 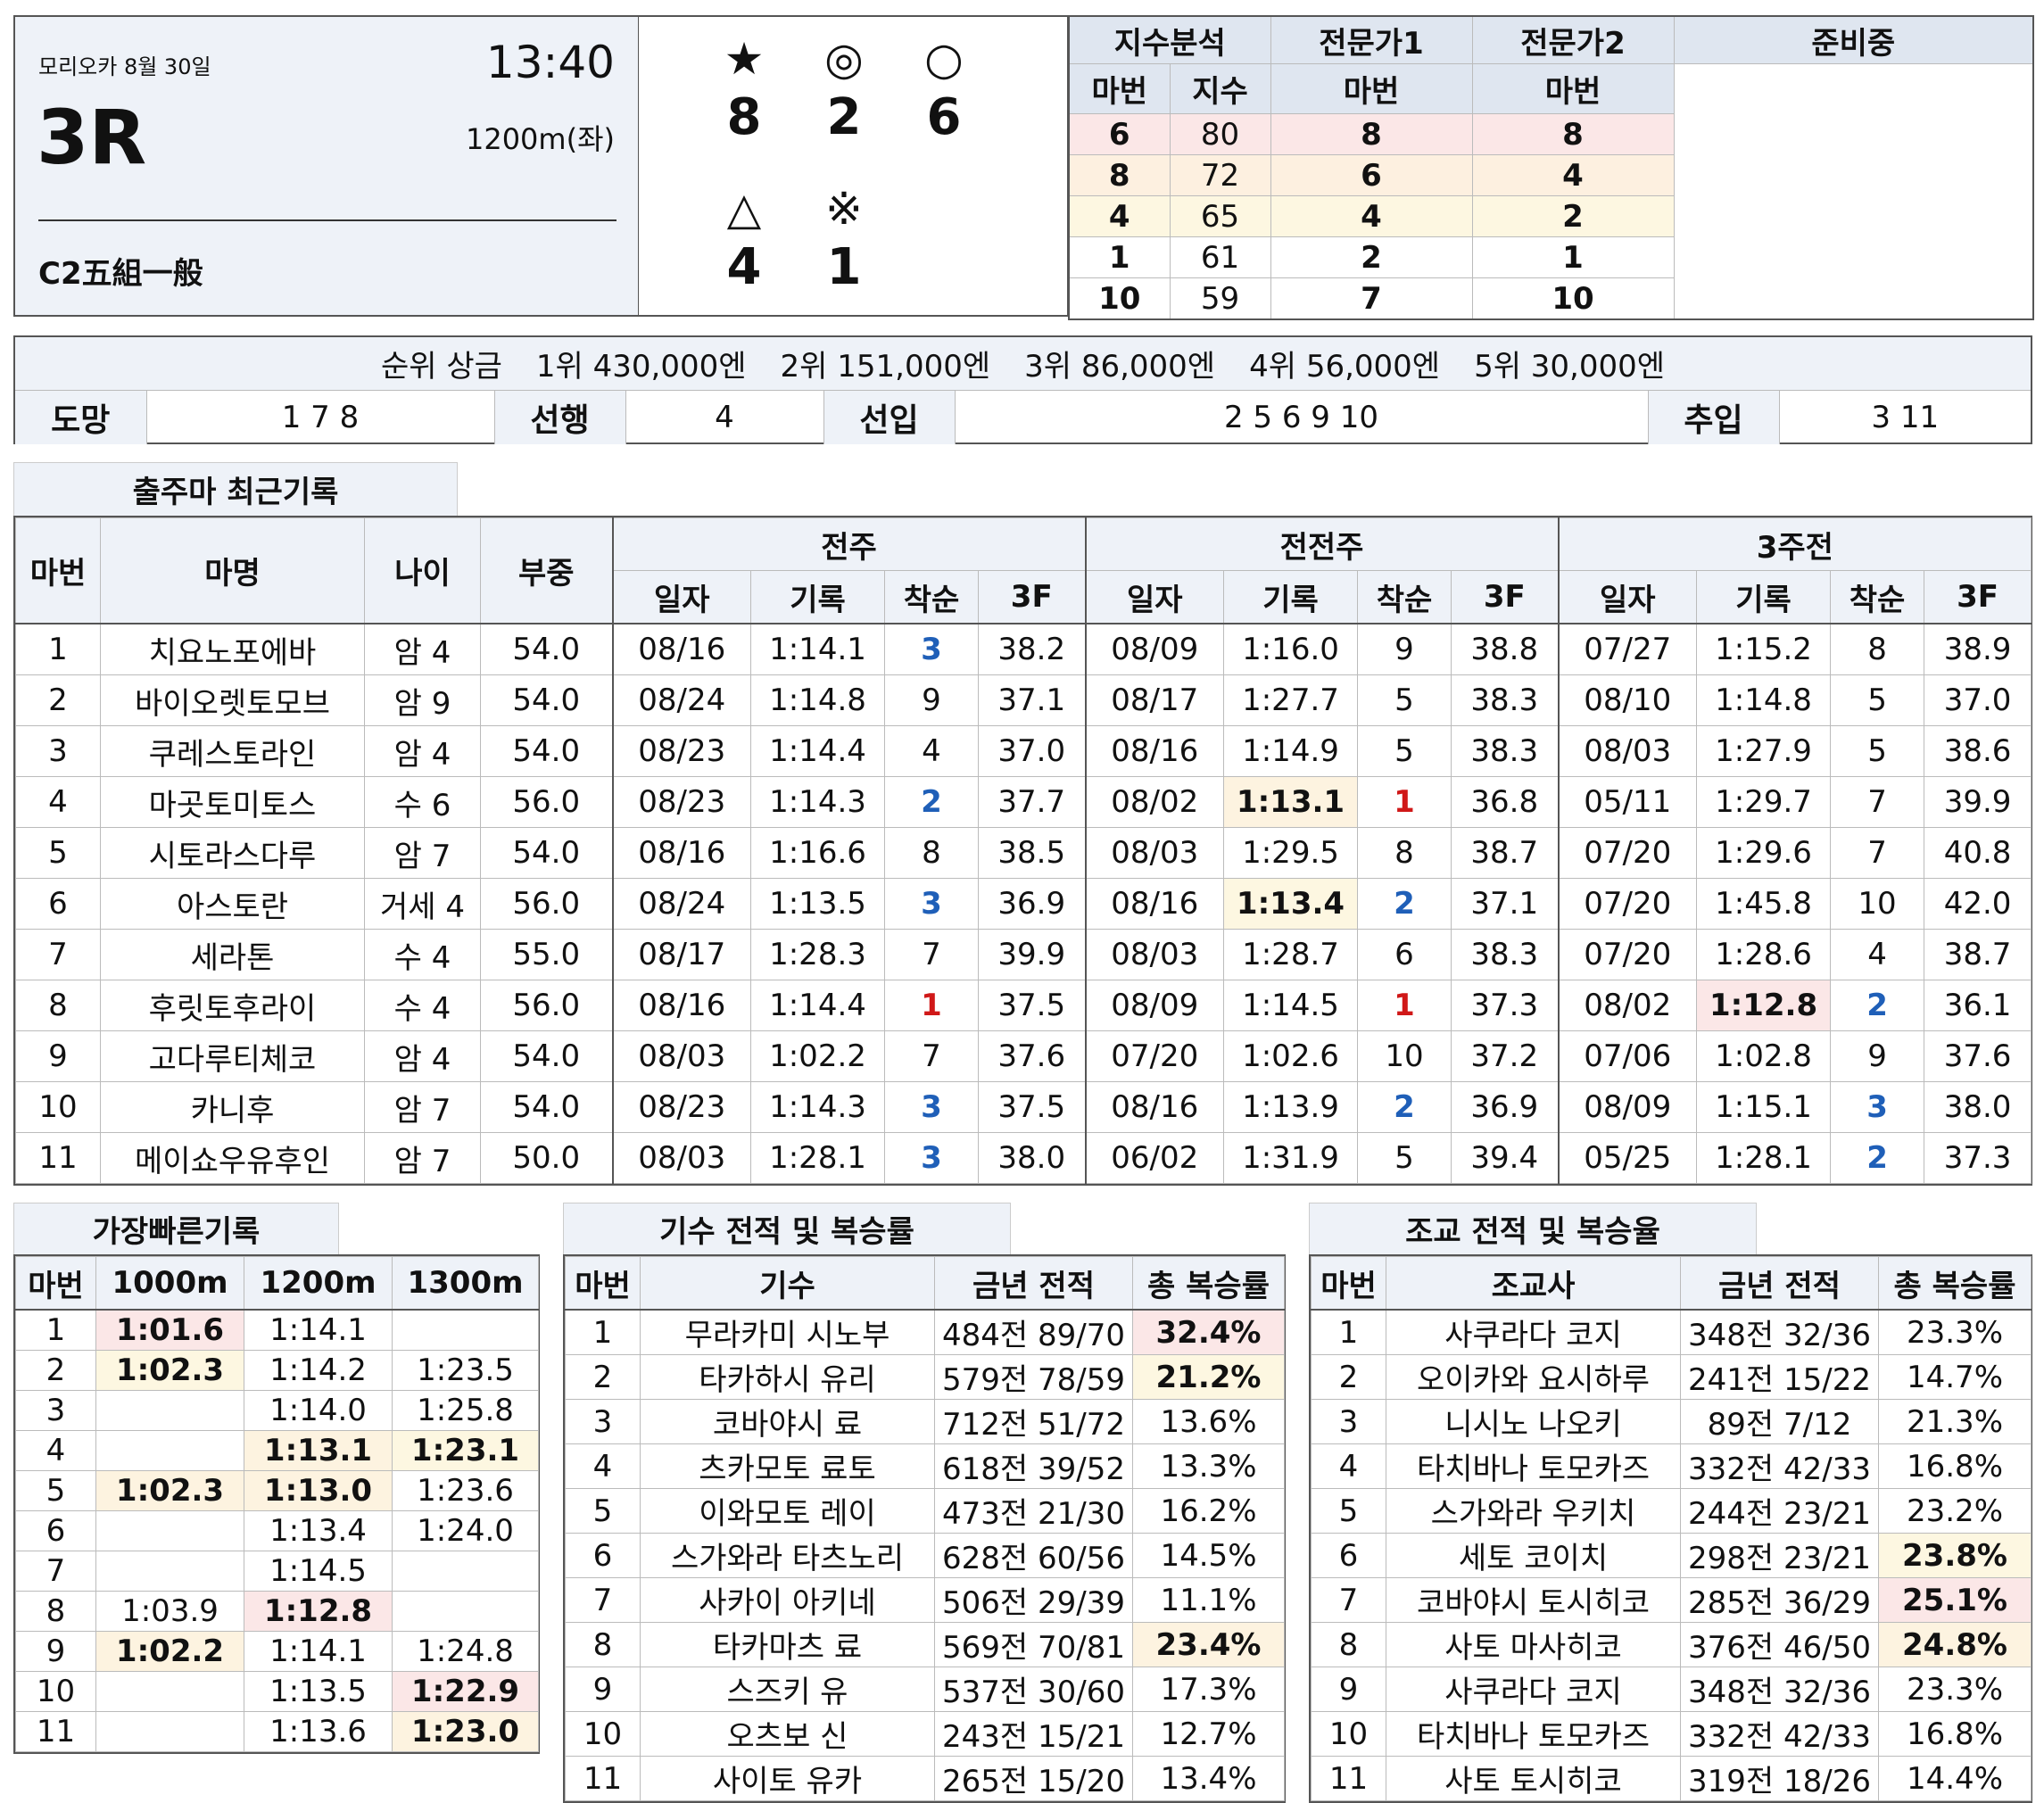 What do you see at coordinates (817, 649) in the screenshot?
I see `run-time: 1:14.1` at bounding box center [817, 649].